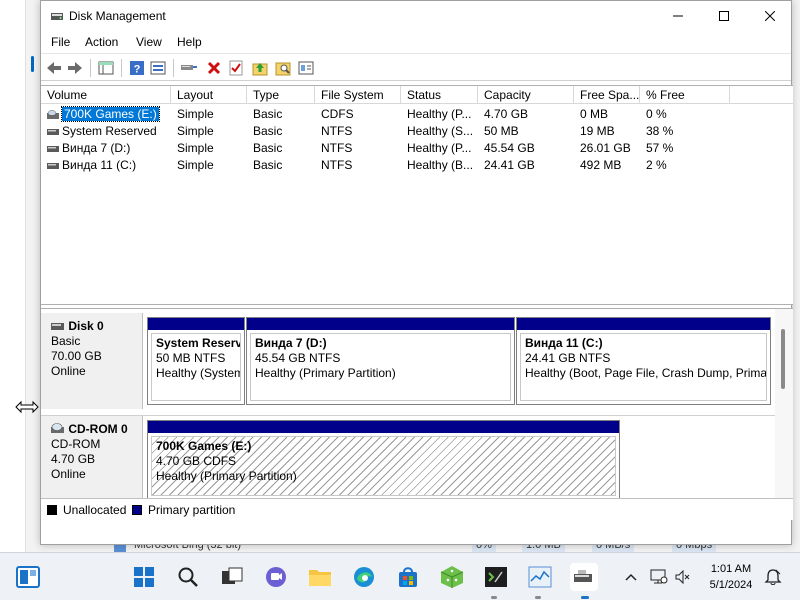  Describe the element at coordinates (685, 95) in the screenshot. I see `column-header-percent-free: % Free` at that location.